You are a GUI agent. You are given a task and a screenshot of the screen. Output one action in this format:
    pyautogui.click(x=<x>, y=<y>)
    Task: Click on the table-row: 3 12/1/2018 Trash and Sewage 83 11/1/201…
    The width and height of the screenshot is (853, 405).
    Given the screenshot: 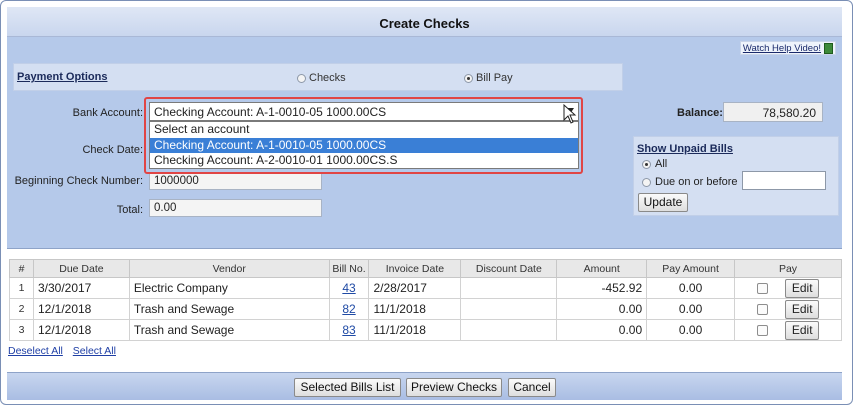 What is the action you would take?
    pyautogui.click(x=425, y=330)
    